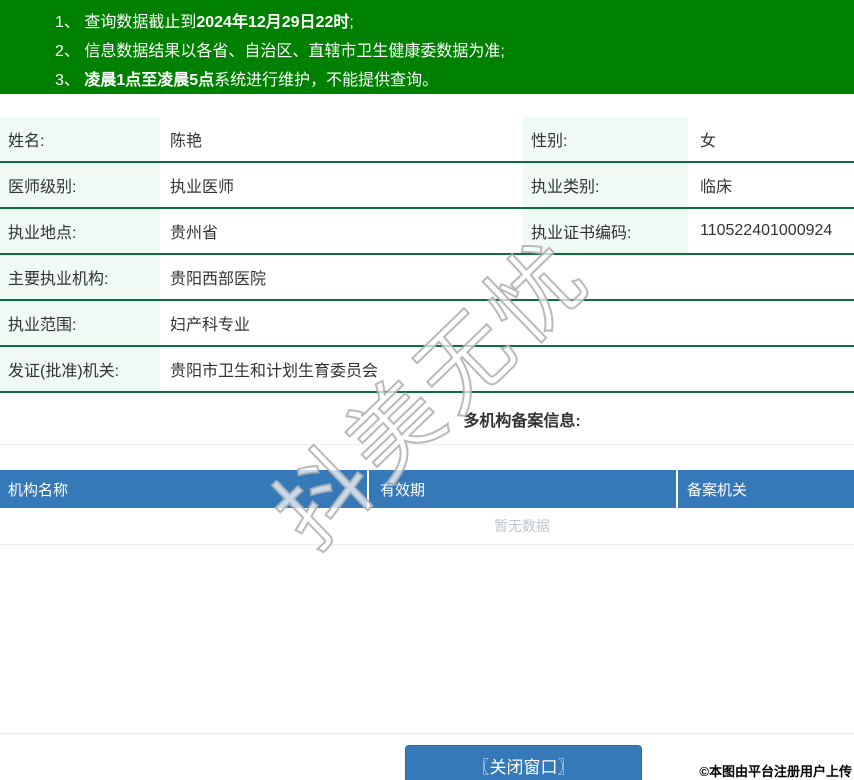 This screenshot has width=854, height=780. What do you see at coordinates (149, 80) in the screenshot?
I see `notice-3-bold-text: 凌晨1点至凌晨5点` at bounding box center [149, 80].